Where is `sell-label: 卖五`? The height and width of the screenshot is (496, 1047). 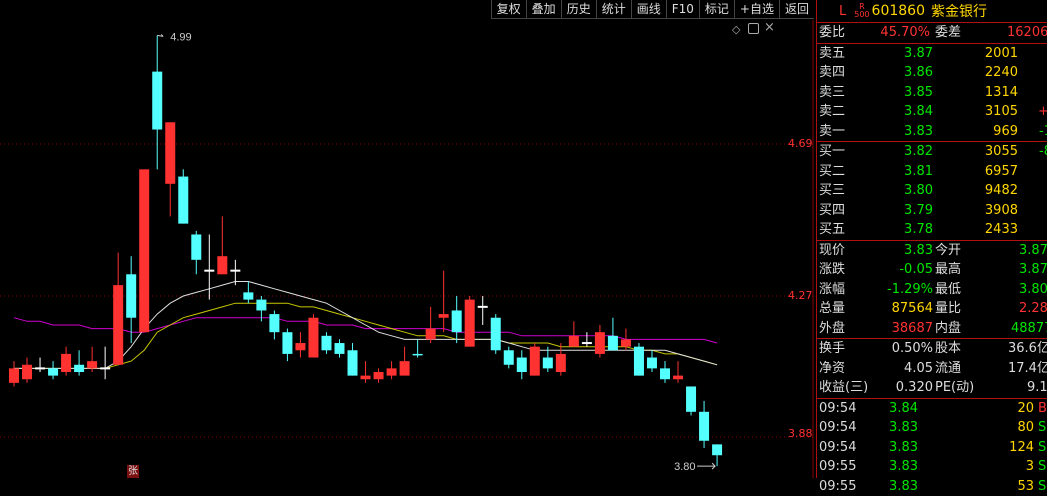
sell-label: 卖五 is located at coordinates (832, 54).